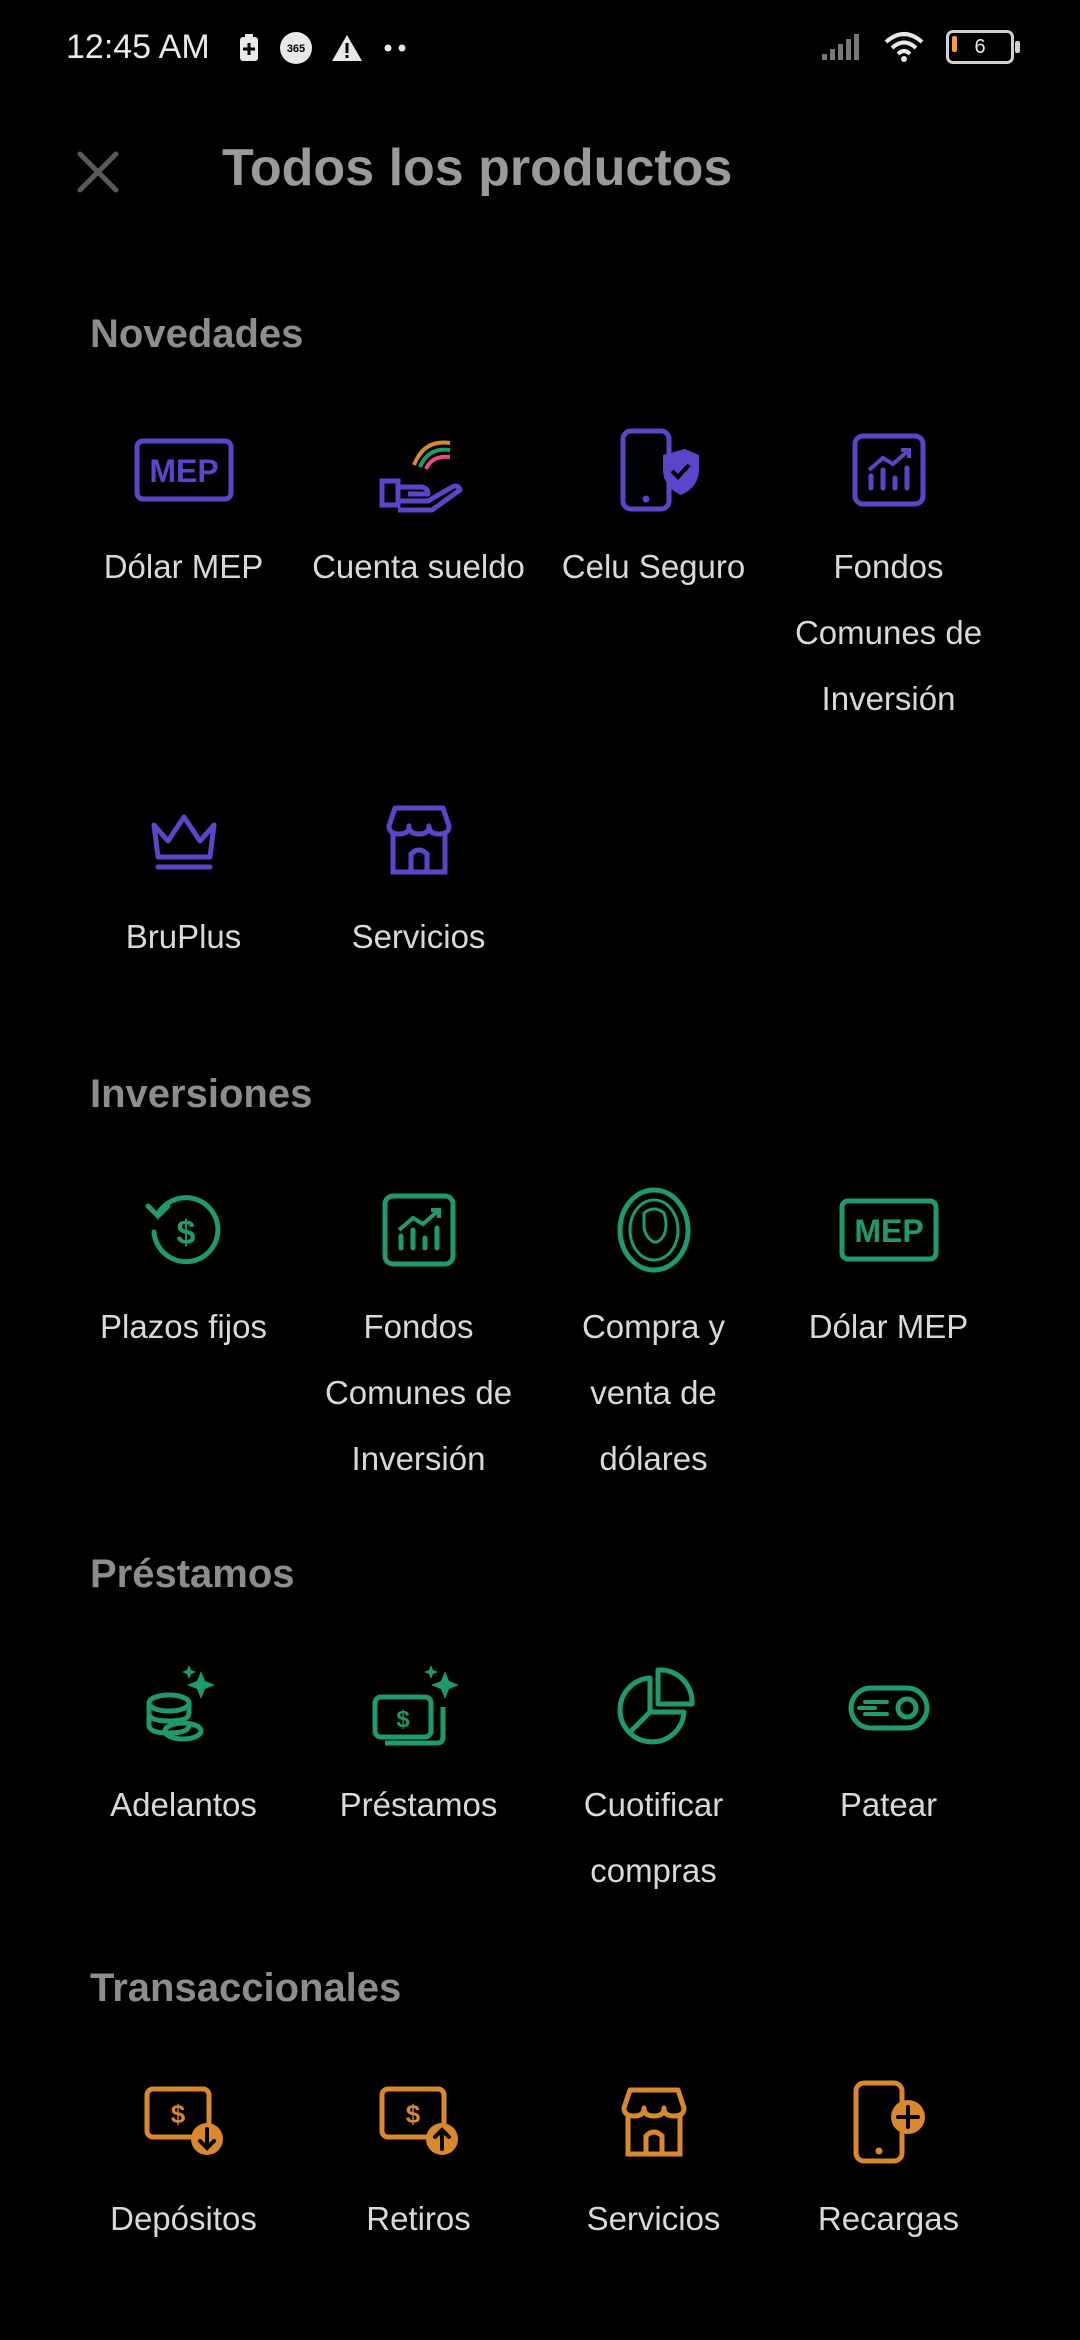 This screenshot has width=1080, height=2340. What do you see at coordinates (419, 1708) in the screenshot?
I see `money-sparkle-icon: $` at bounding box center [419, 1708].